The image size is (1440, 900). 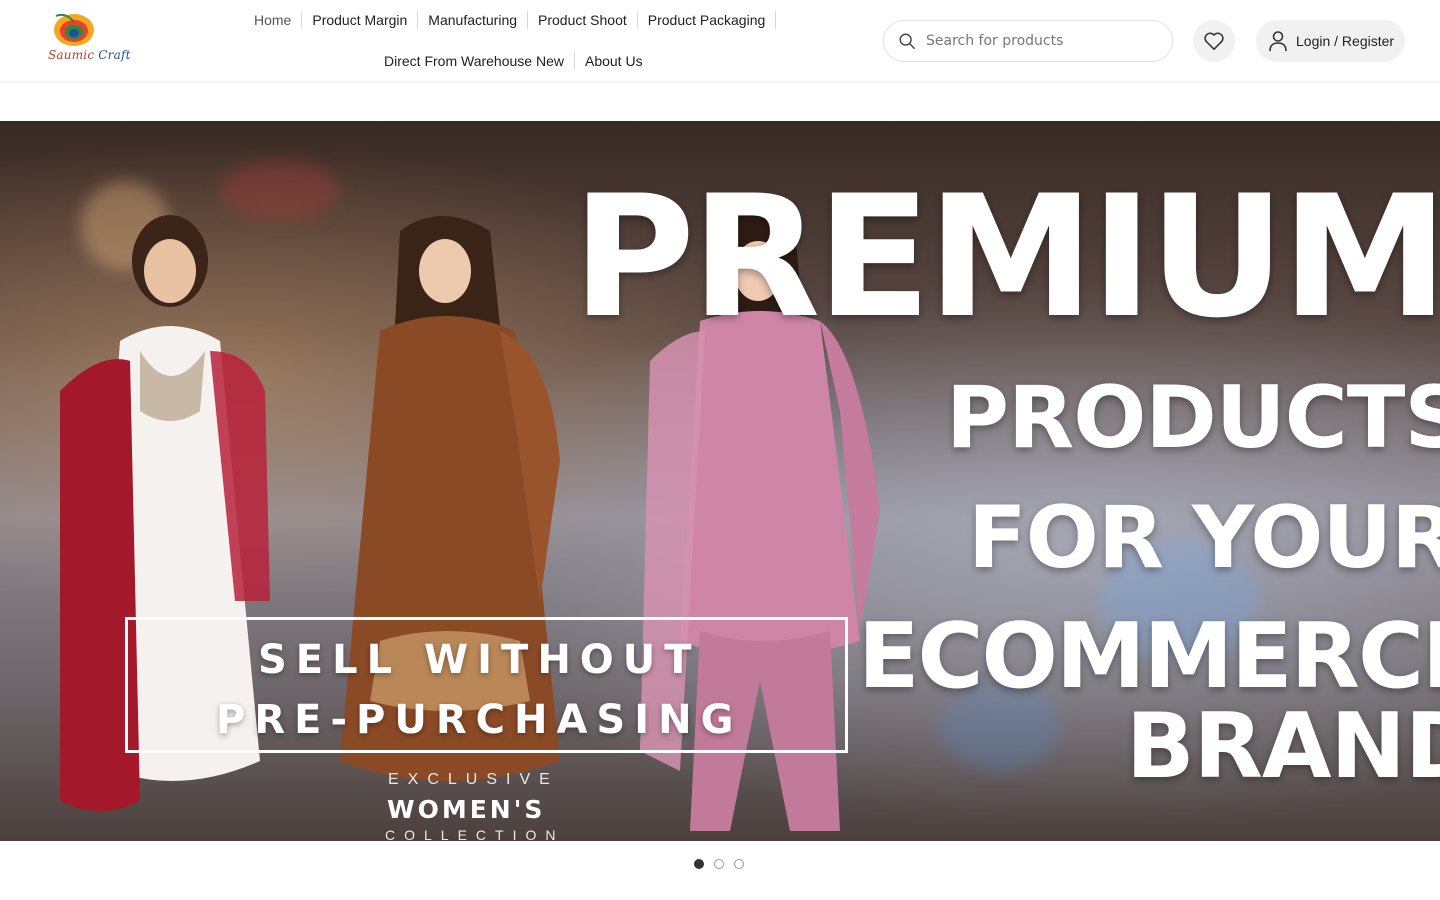 I want to click on slider-pagination, so click(x=719, y=864).